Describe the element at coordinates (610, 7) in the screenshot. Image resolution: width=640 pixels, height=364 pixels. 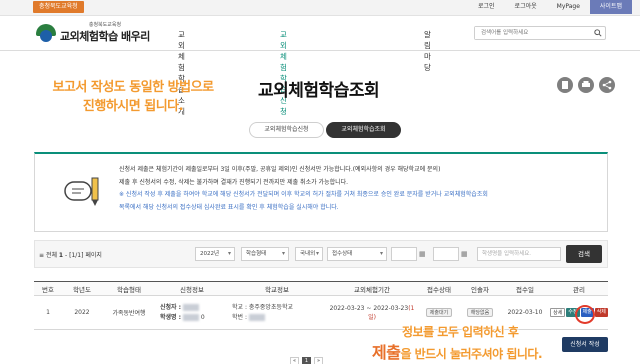
I see `sitemap-link: 사이트맵` at that location.